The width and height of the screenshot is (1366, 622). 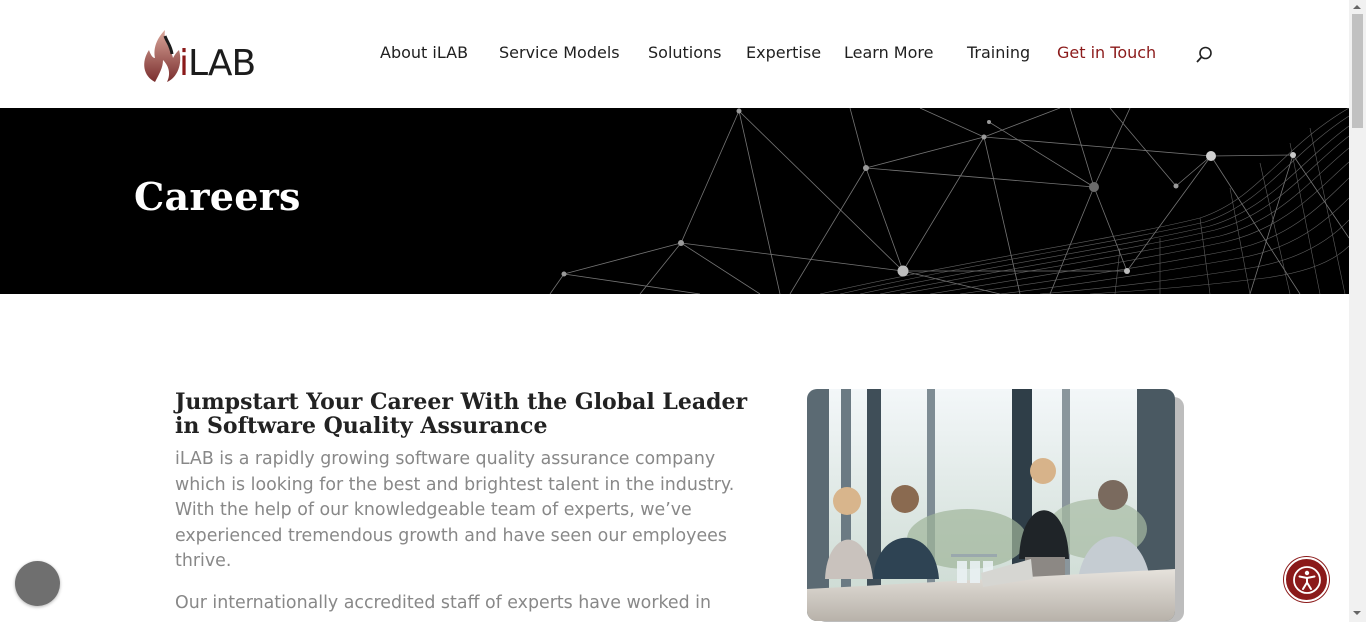 I want to click on page-title: Careers, so click(x=217, y=196).